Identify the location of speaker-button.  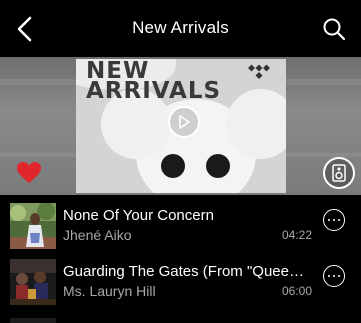
(339, 173).